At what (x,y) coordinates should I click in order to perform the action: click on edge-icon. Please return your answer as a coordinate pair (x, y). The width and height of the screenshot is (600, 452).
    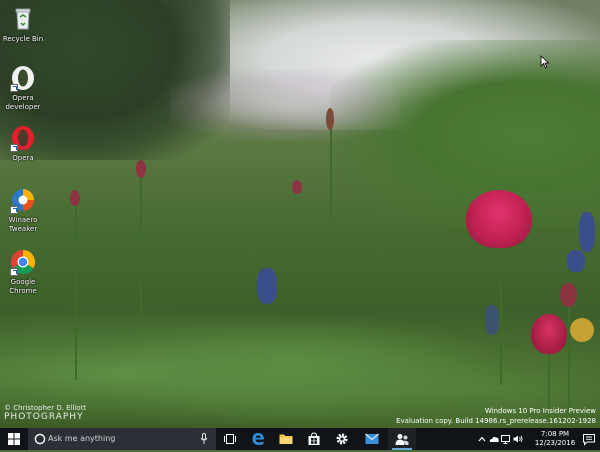
    Looking at the image, I should click on (258, 438).